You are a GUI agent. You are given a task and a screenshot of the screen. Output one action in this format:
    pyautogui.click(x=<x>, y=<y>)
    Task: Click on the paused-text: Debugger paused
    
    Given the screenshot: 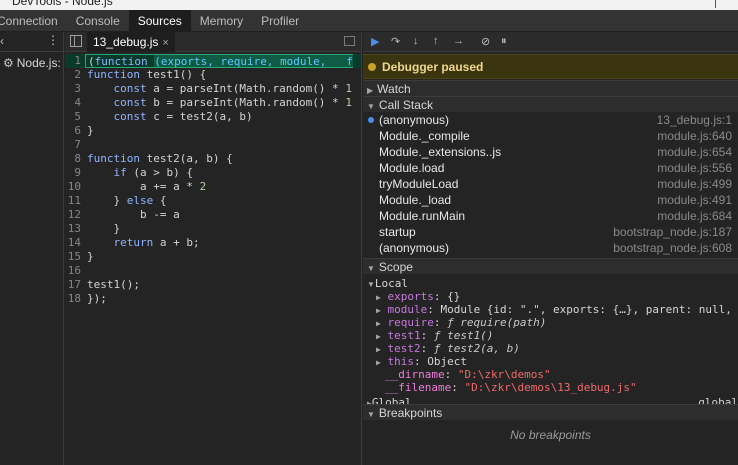 What is the action you would take?
    pyautogui.click(x=433, y=66)
    